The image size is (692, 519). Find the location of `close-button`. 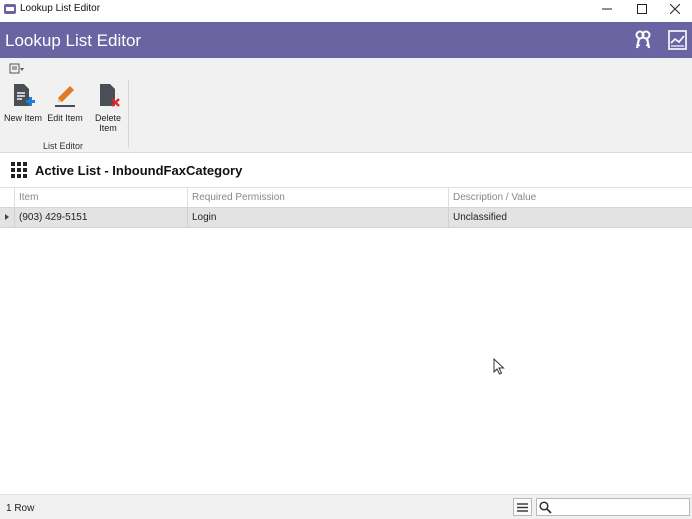

close-button is located at coordinates (675, 9).